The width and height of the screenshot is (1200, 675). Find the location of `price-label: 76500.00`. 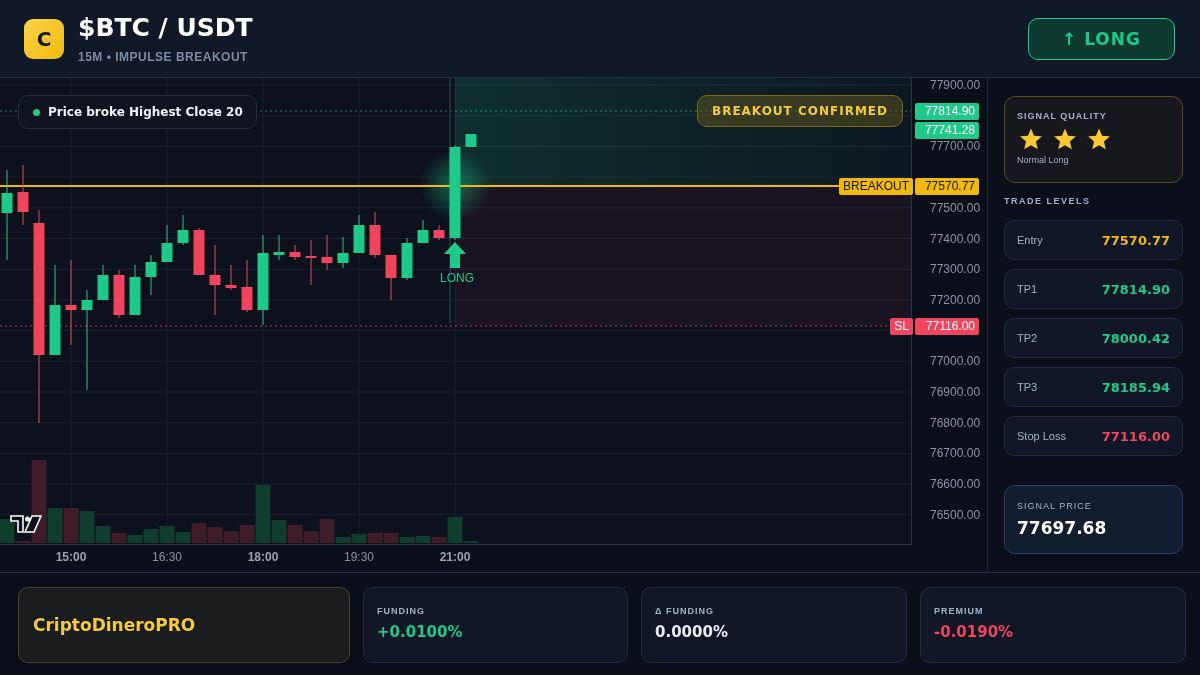

price-label: 76500.00 is located at coordinates (955, 514).